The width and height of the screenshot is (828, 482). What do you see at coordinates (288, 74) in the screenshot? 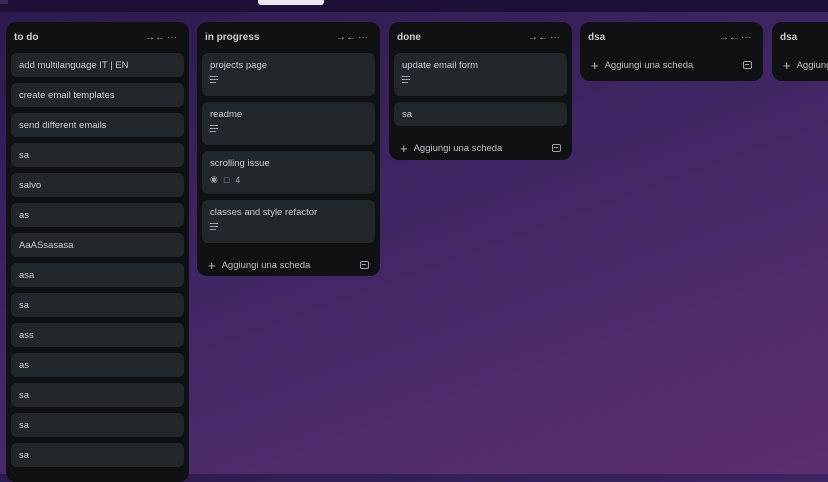
I see `card: projects page` at bounding box center [288, 74].